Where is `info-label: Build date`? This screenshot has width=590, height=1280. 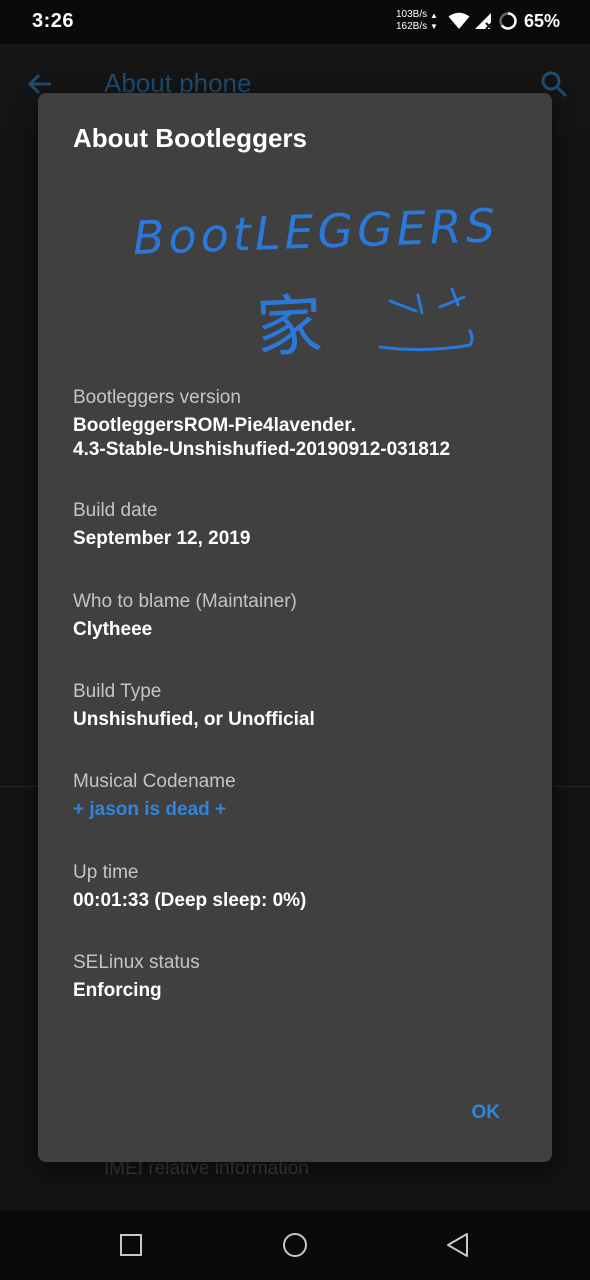
info-label: Build date is located at coordinates (115, 510).